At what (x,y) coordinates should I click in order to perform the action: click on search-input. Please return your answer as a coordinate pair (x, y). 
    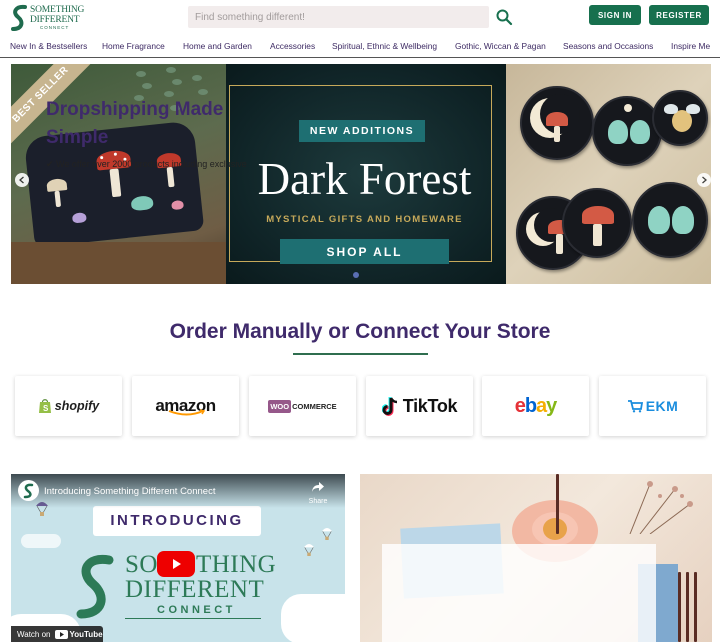
    Looking at the image, I should click on (338, 17).